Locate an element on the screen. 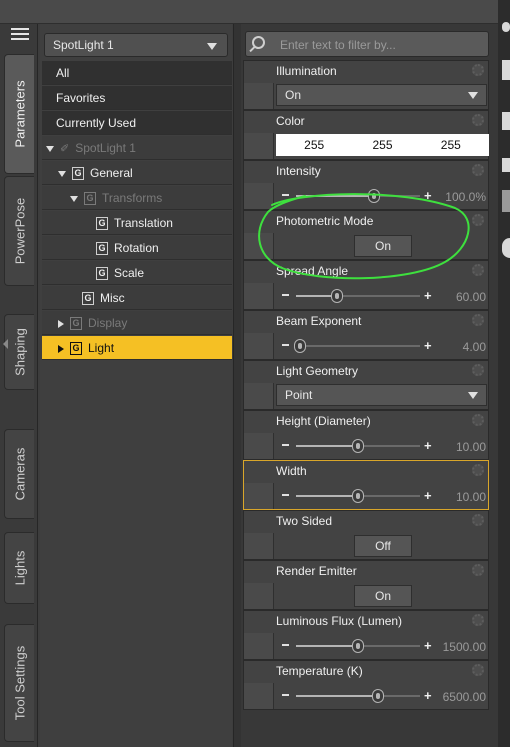  tab-shaping: Shaping is located at coordinates (19, 352).